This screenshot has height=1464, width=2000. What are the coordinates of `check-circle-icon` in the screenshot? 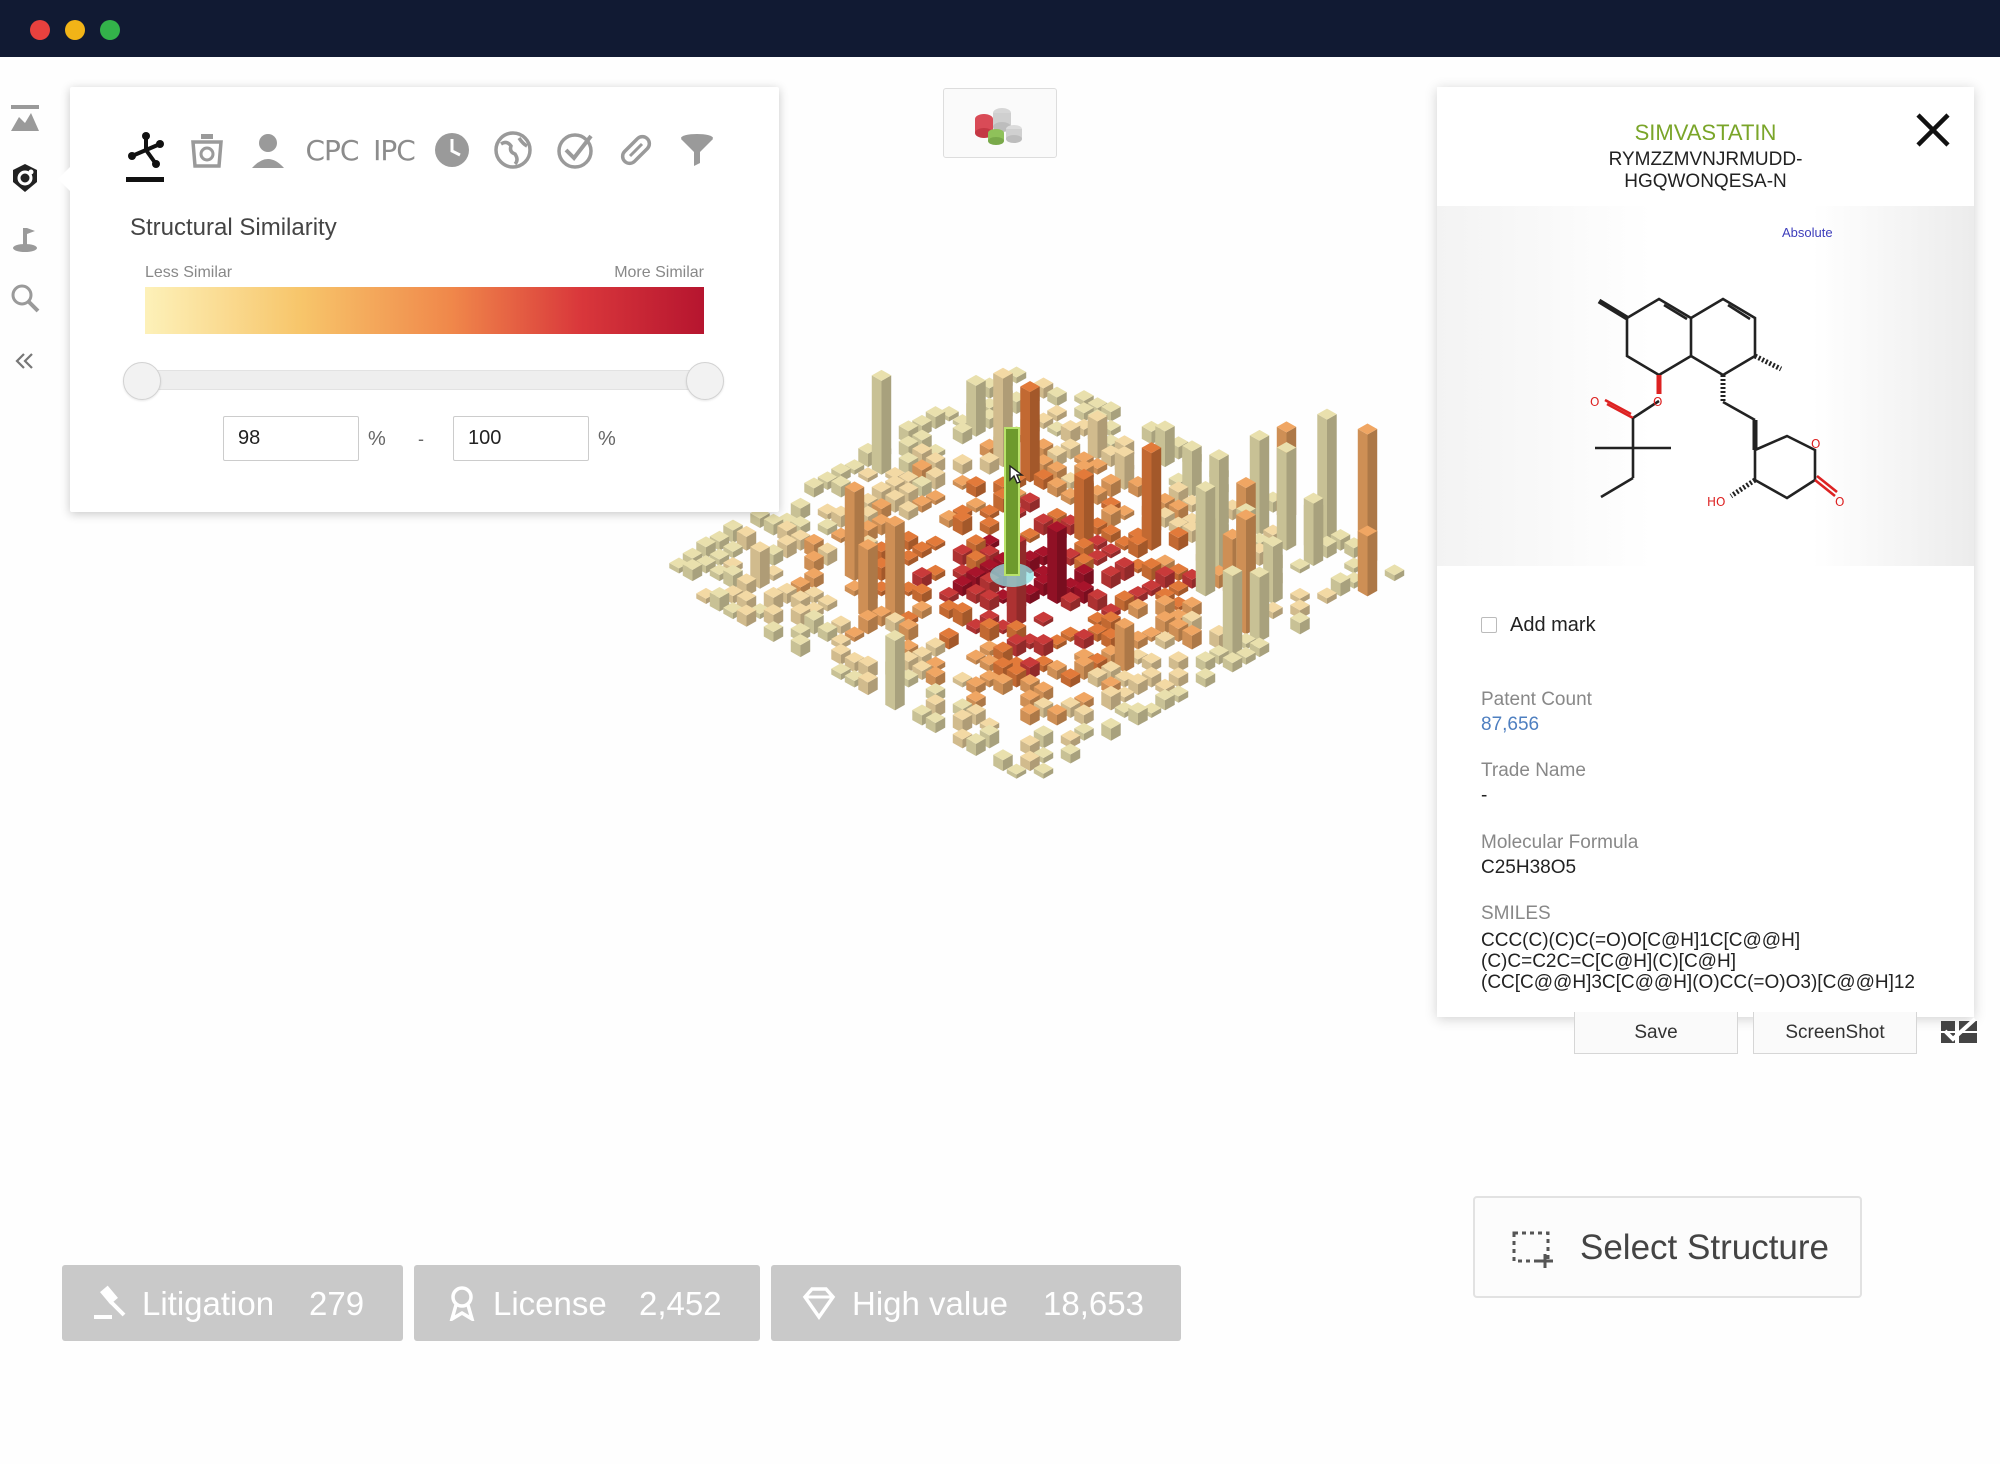 It's located at (575, 150).